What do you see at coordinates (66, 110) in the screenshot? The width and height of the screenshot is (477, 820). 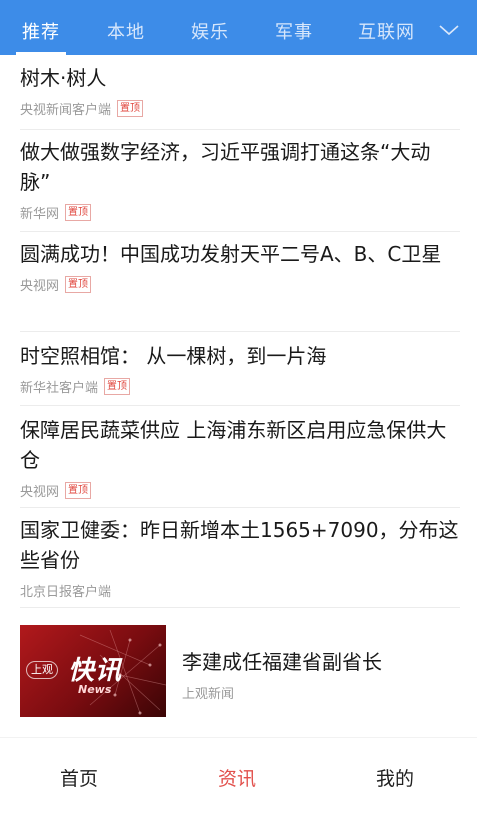 I see `news-source: 央视新闻客户端` at bounding box center [66, 110].